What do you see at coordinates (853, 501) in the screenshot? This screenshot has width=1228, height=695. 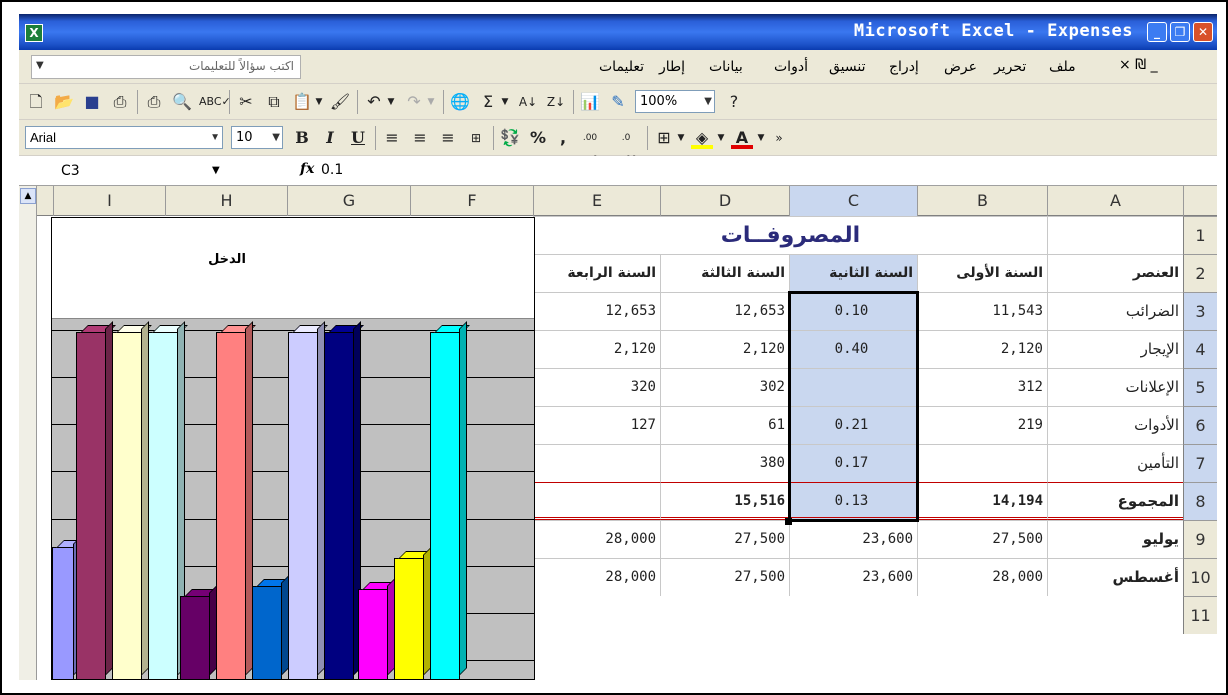 I see `cell-c8: 0.13` at bounding box center [853, 501].